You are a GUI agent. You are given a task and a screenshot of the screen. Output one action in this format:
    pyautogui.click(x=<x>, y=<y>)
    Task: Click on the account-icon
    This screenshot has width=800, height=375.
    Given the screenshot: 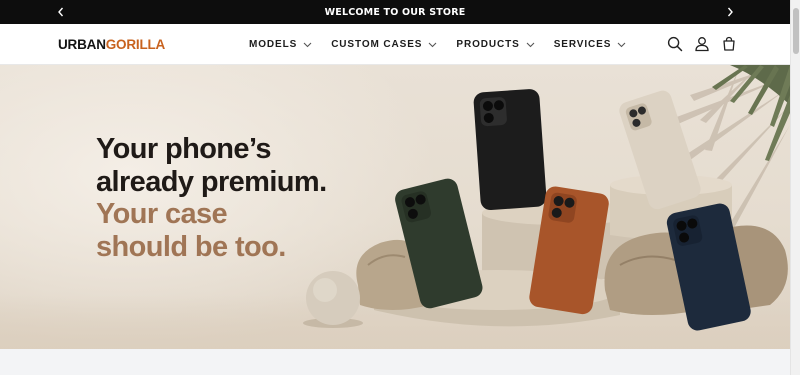 What is the action you would take?
    pyautogui.click(x=702, y=44)
    